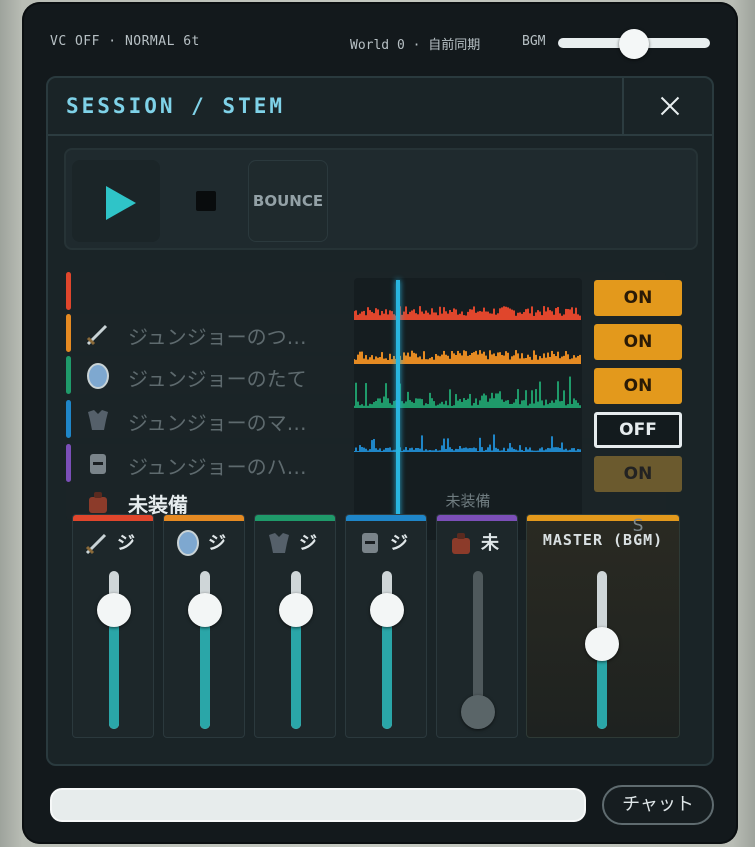  Describe the element at coordinates (459, 541) in the screenshot. I see `bag-icon` at that location.